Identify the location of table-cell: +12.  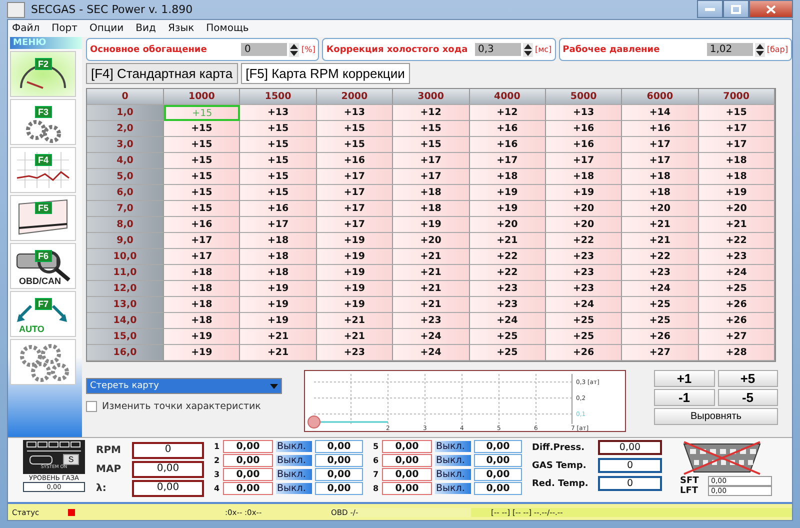
(431, 113).